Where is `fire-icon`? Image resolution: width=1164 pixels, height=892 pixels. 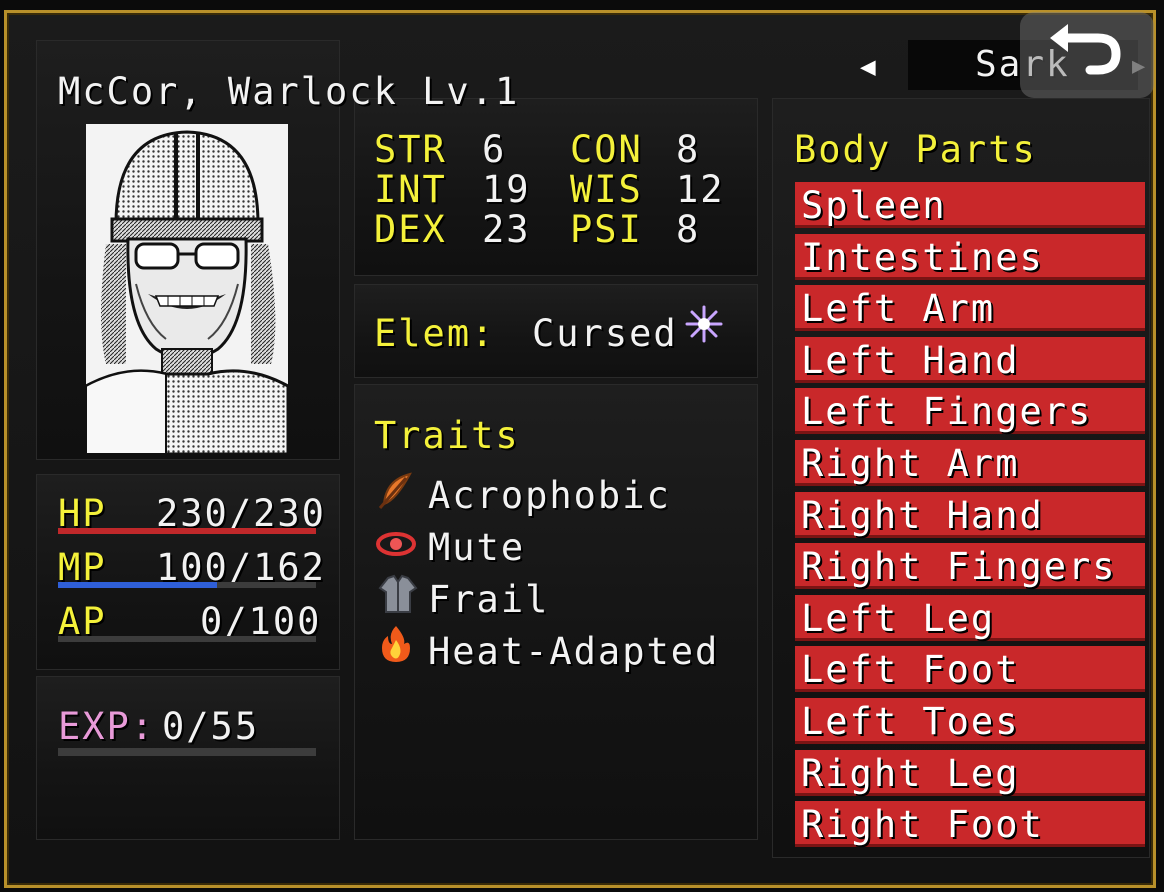
fire-icon is located at coordinates (396, 644).